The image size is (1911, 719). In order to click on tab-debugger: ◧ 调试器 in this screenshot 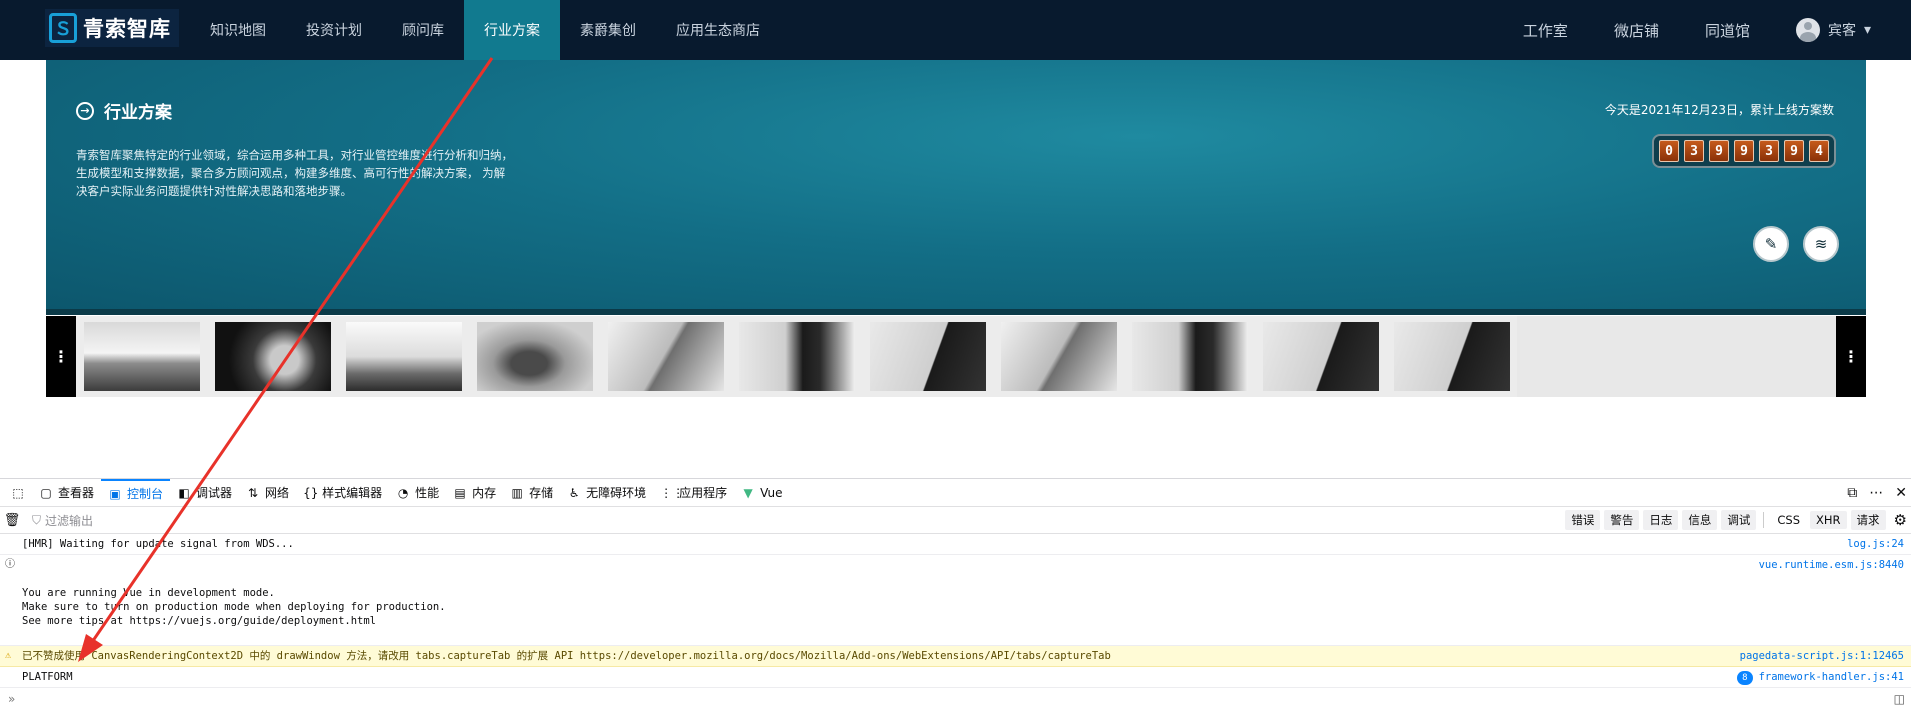, I will do `click(204, 493)`.